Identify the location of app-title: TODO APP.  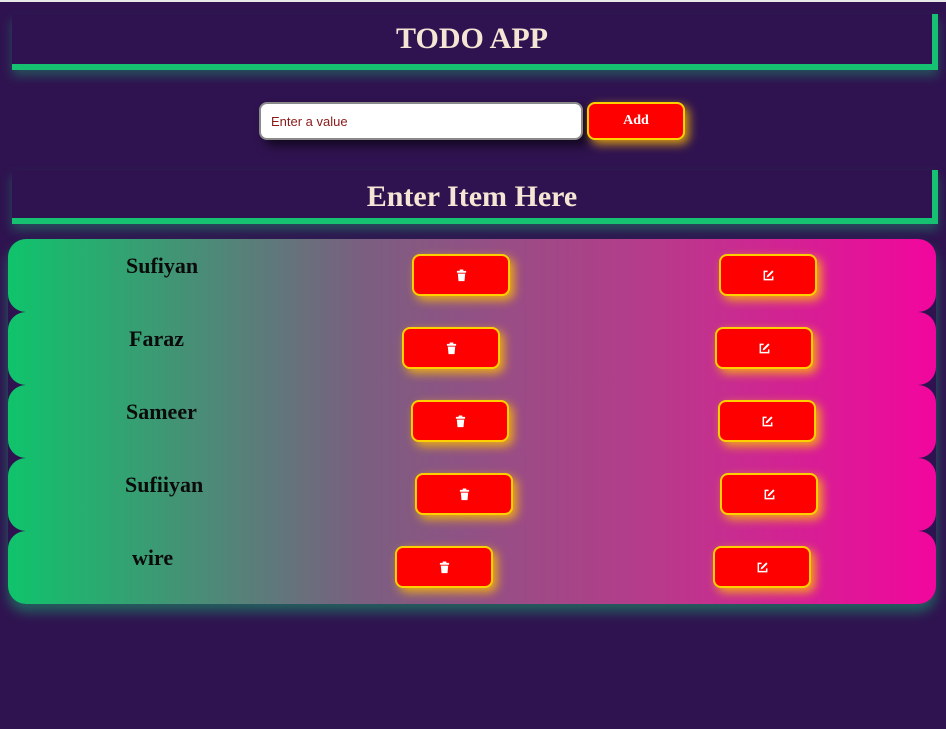
(472, 38).